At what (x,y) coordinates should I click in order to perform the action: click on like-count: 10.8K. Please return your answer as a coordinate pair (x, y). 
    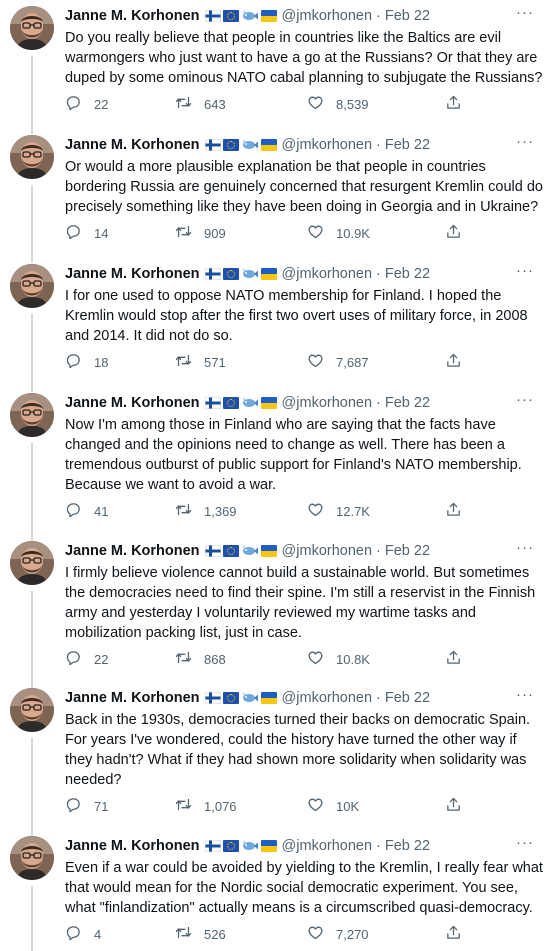
    Looking at the image, I should click on (353, 659).